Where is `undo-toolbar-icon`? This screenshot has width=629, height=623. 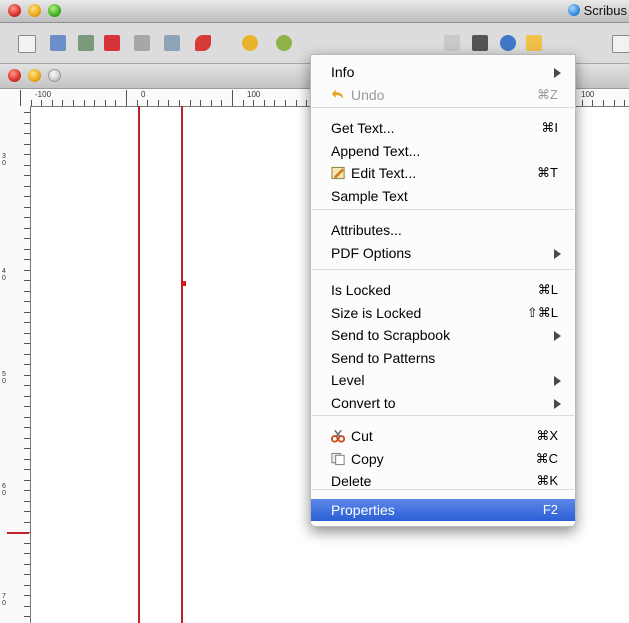
undo-toolbar-icon is located at coordinates (250, 43).